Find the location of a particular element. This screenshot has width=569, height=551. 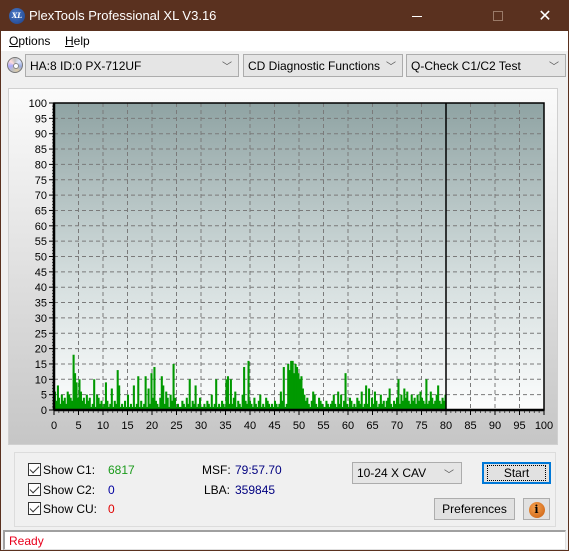

c1-count: 6817 is located at coordinates (121, 470).